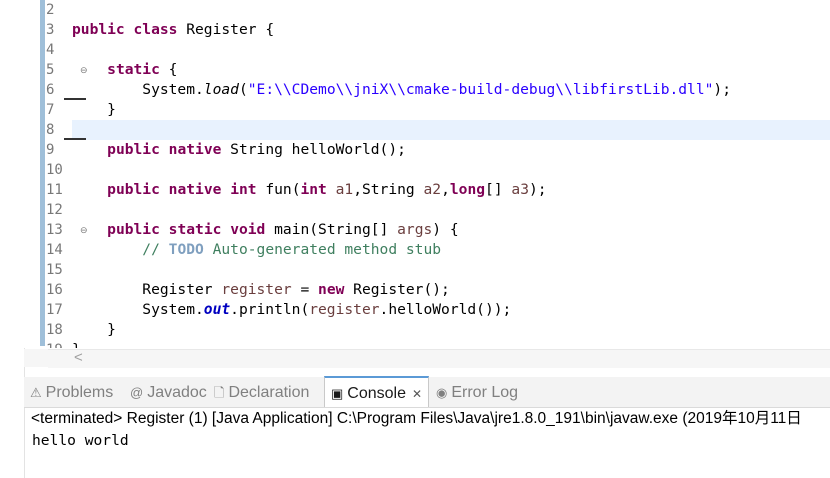 Image resolution: width=830 pixels, height=478 pixels. I want to click on scroll-left-arrow-icon: <, so click(78, 357).